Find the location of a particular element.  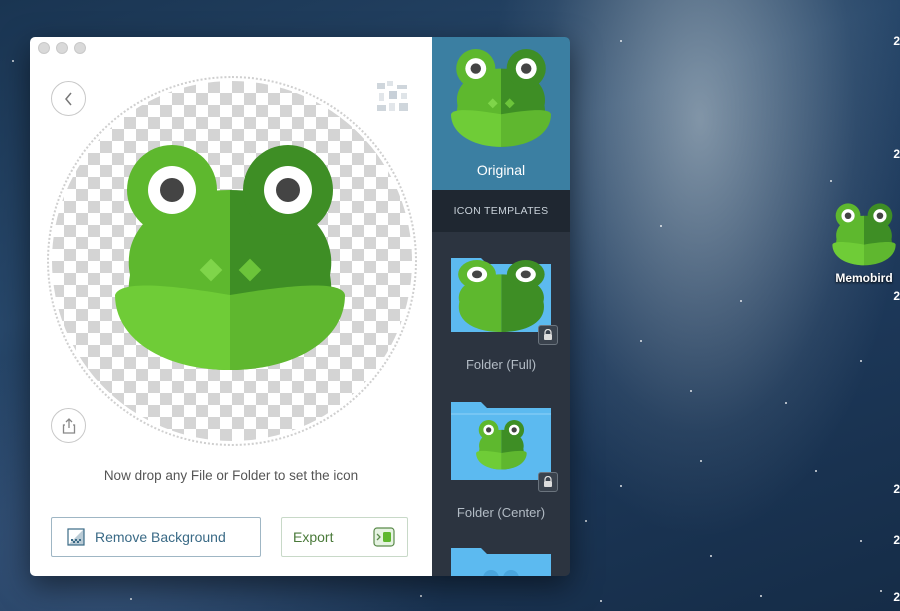

template-folder-partial is located at coordinates (501, 559).